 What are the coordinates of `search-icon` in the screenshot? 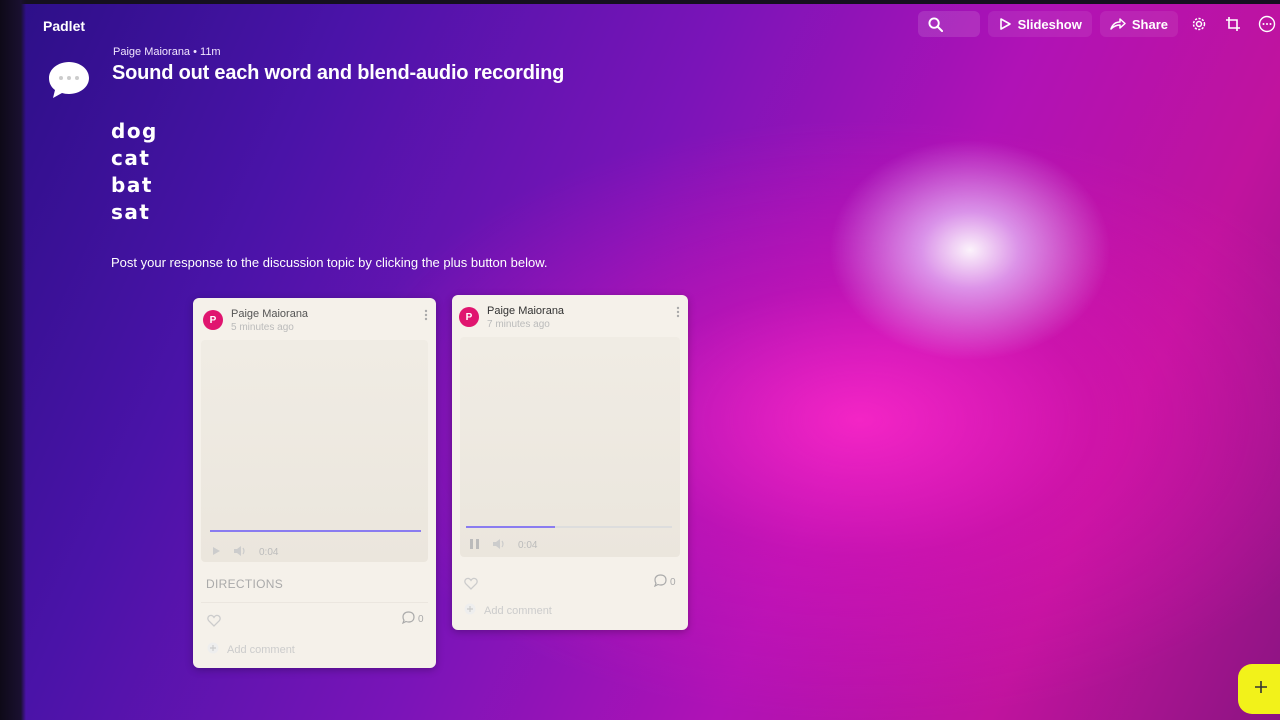 It's located at (935, 24).